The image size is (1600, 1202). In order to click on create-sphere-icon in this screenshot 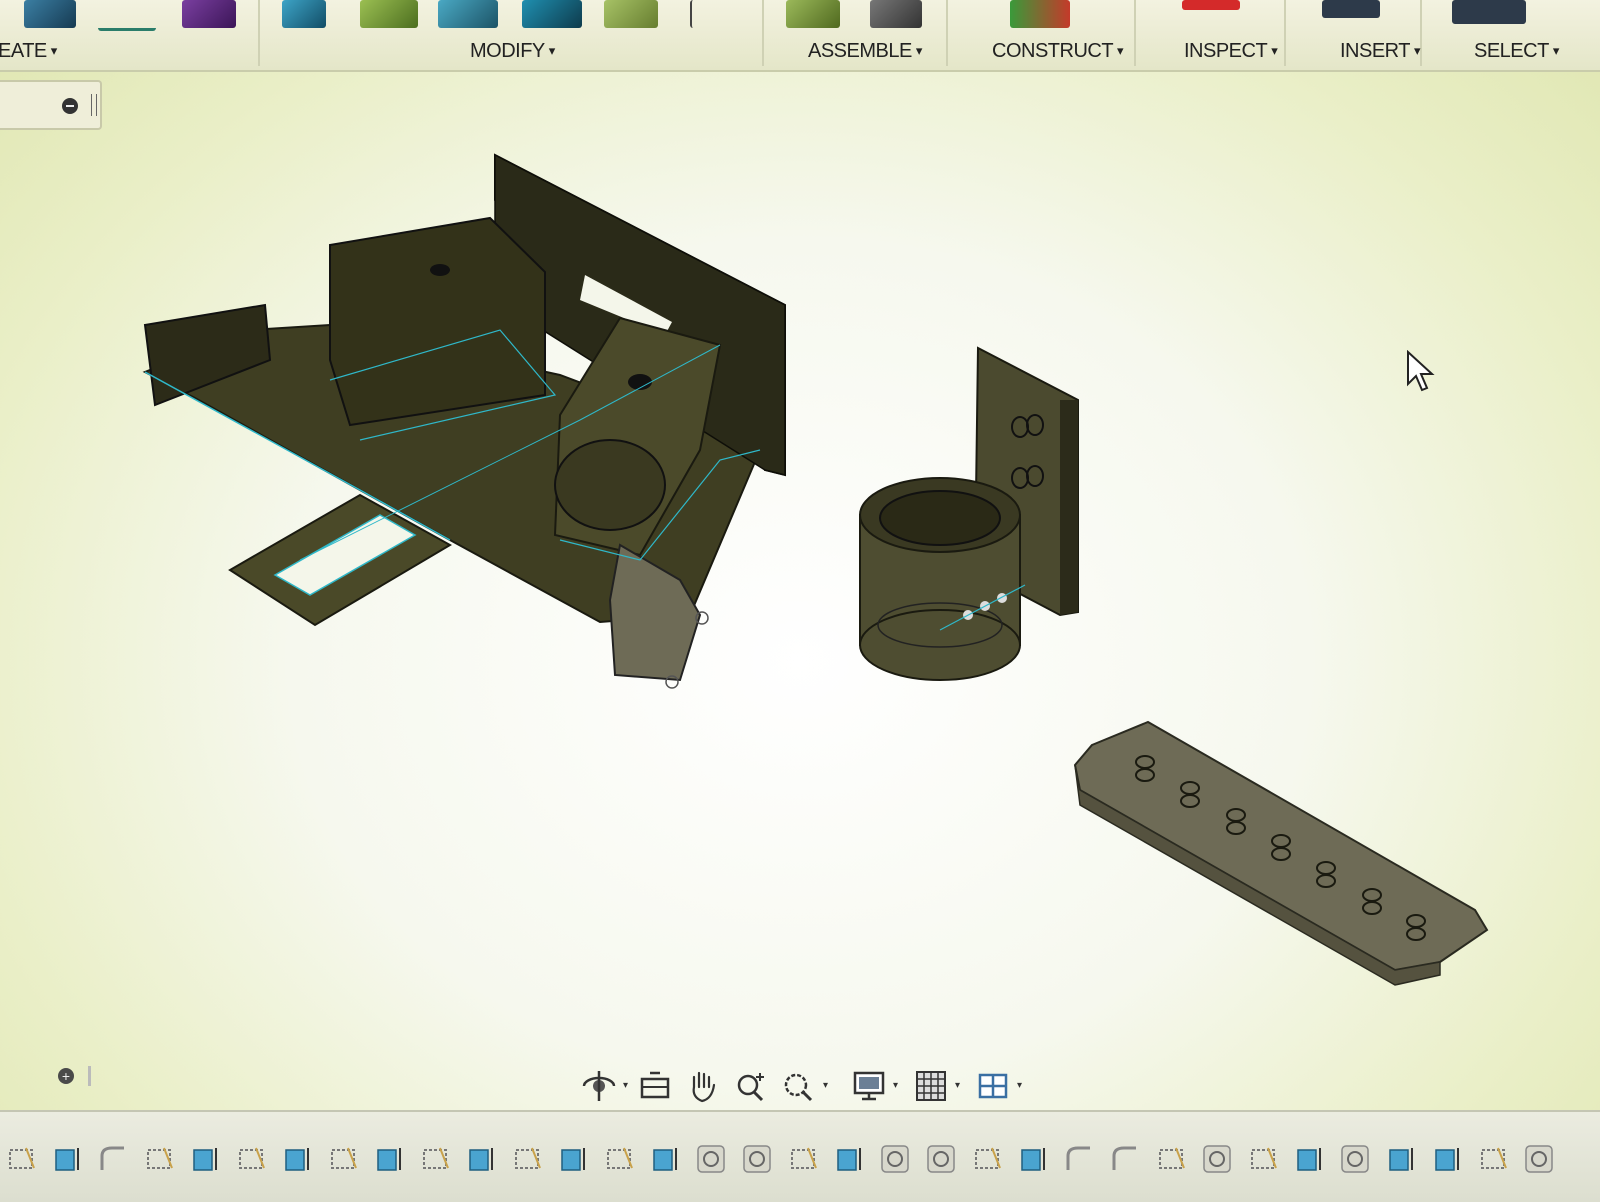, I will do `click(50, 14)`.